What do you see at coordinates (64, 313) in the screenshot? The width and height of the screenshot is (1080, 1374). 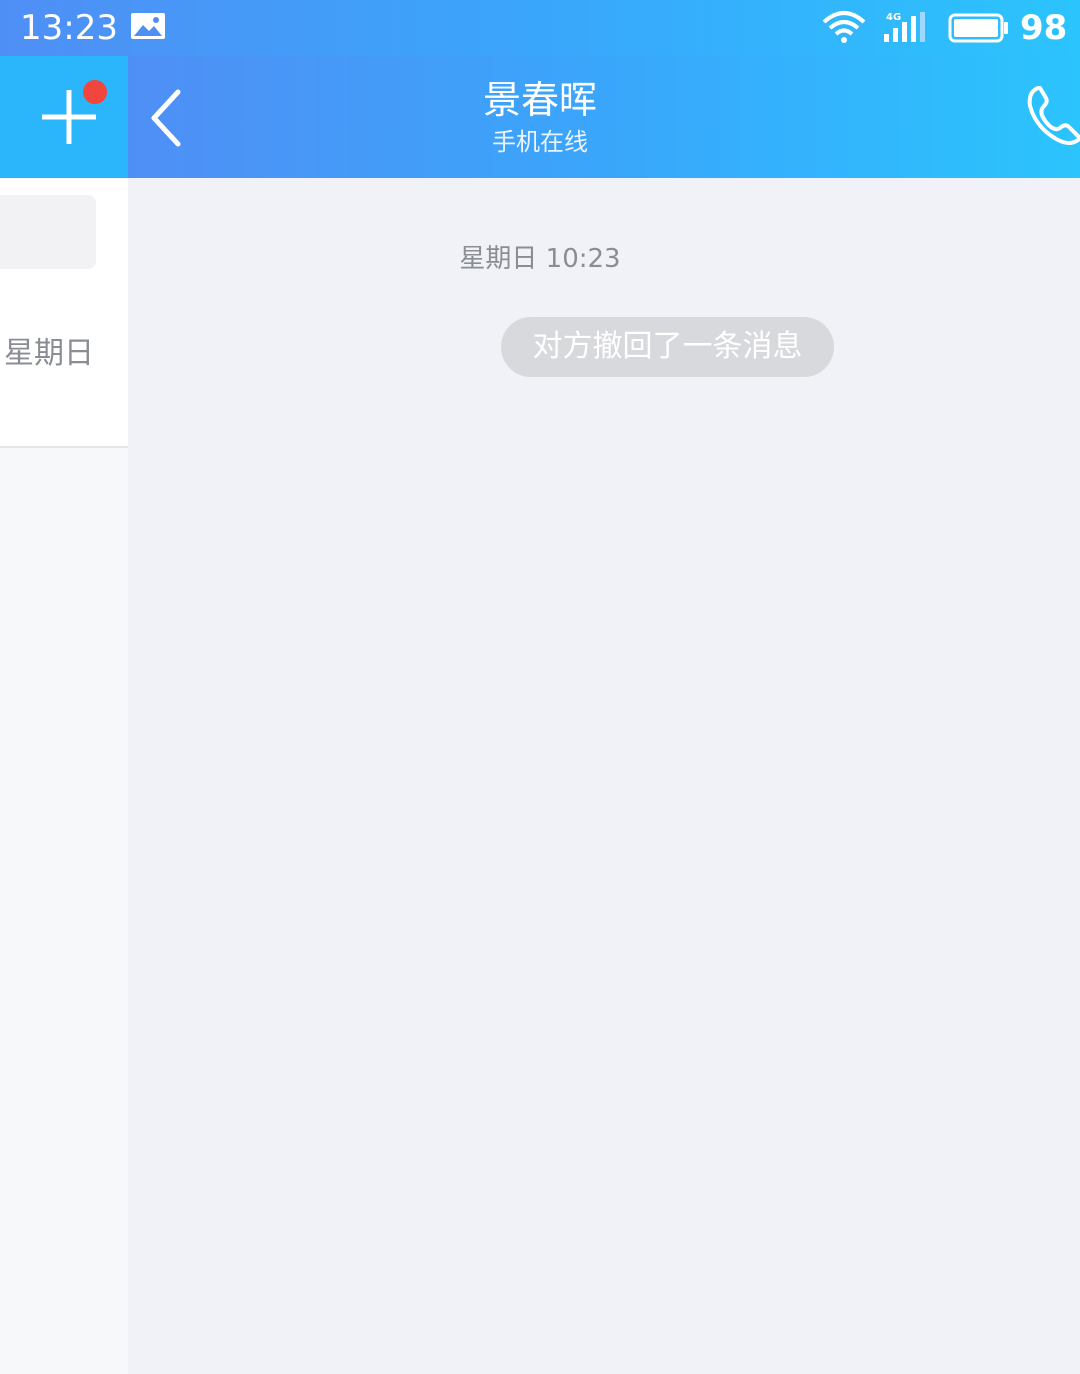 I see `list-item: 星期日` at bounding box center [64, 313].